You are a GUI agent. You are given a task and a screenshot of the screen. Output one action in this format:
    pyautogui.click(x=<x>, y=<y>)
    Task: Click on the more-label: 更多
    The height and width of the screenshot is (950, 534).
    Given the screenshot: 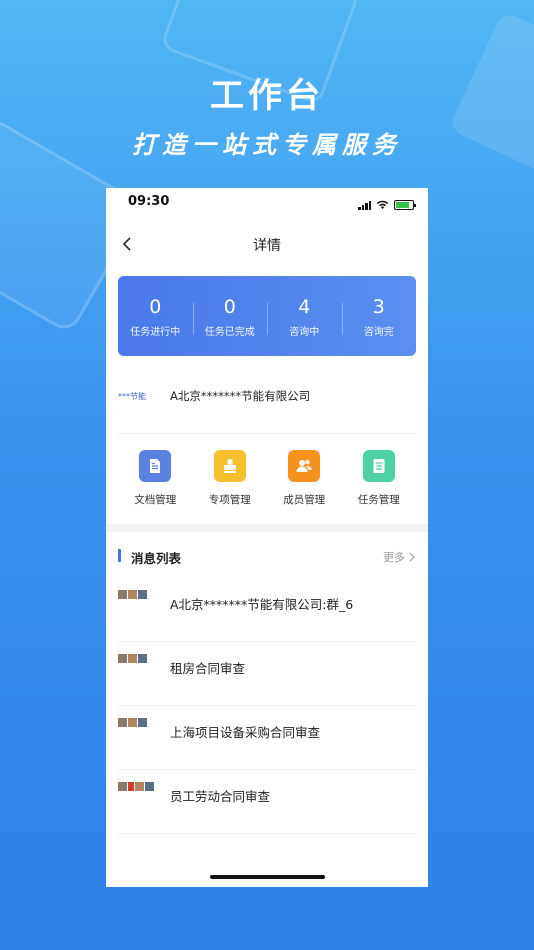 What is the action you would take?
    pyautogui.click(x=394, y=557)
    